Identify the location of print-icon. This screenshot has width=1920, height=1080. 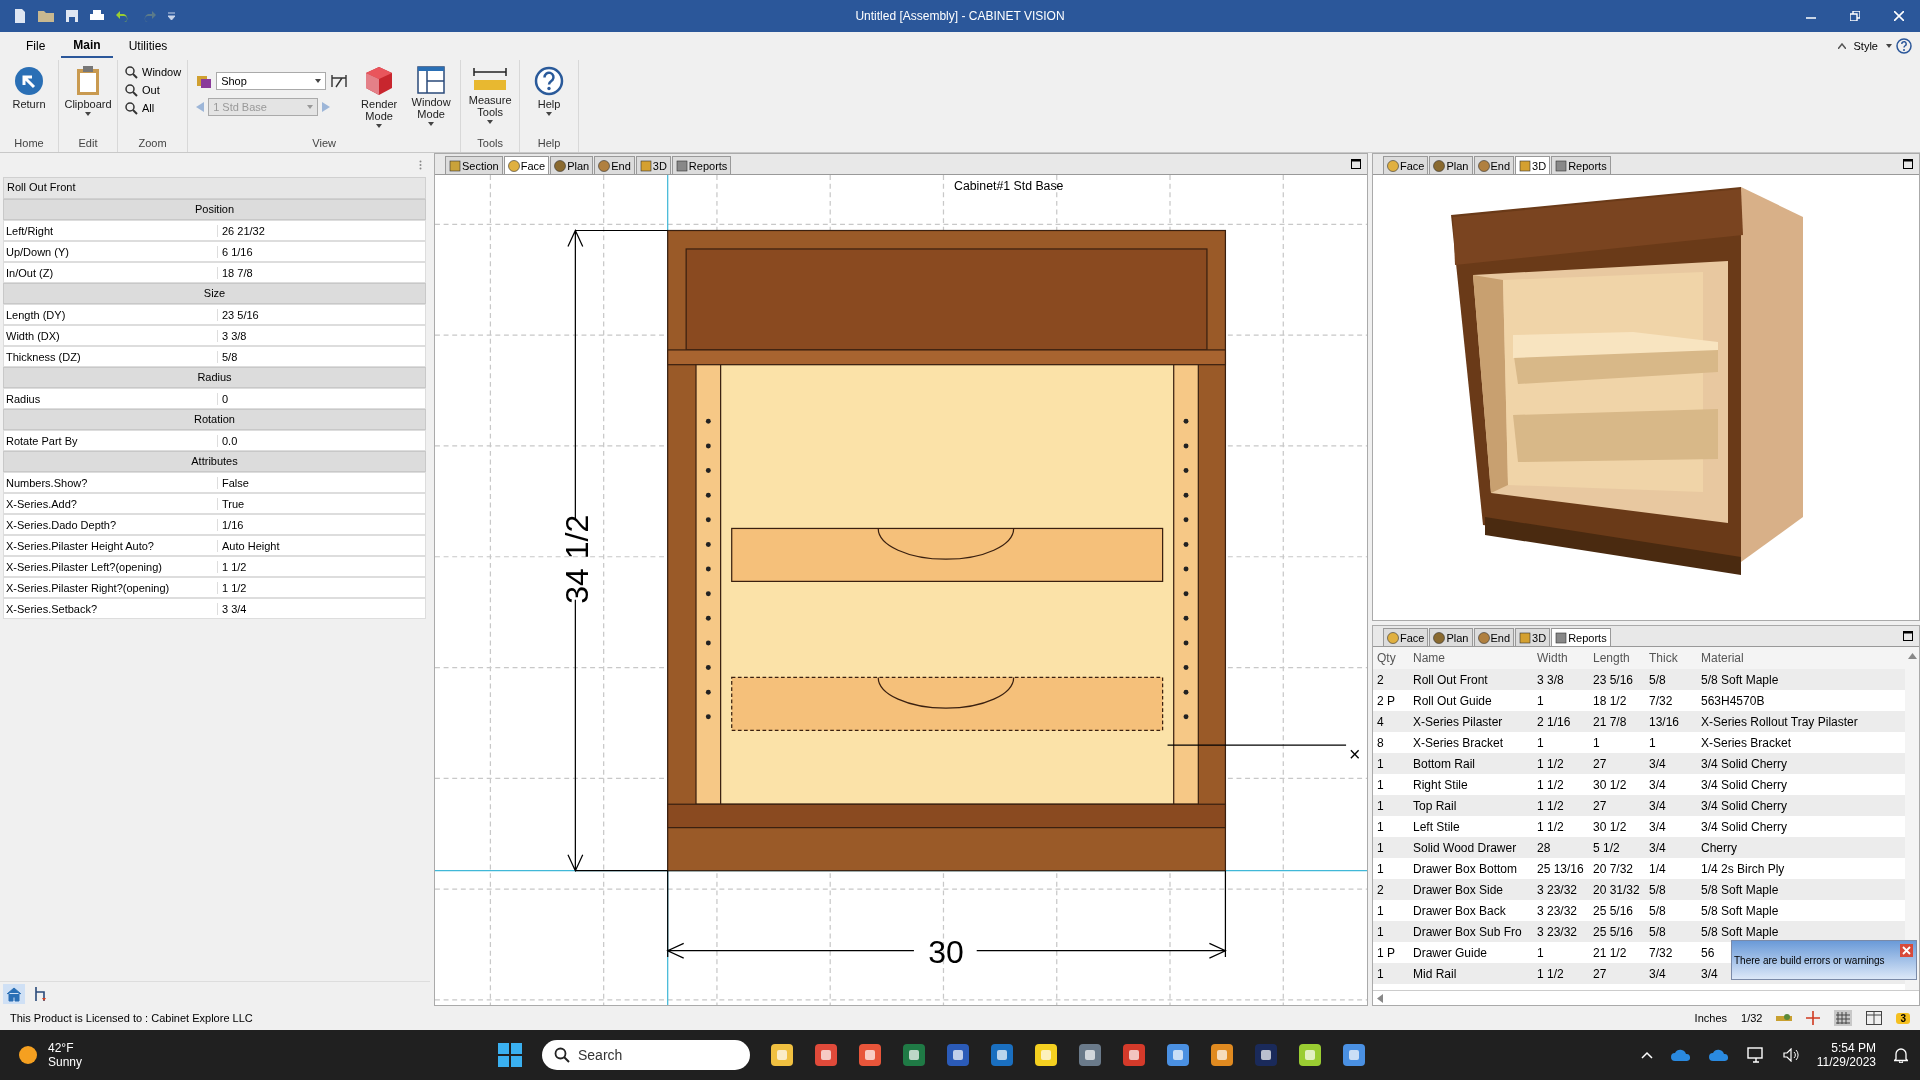
(97, 16).